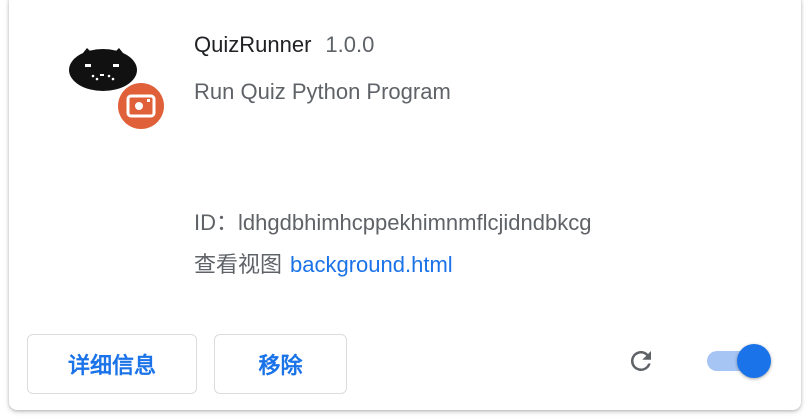  Describe the element at coordinates (112, 364) in the screenshot. I see `details-button: 详细信息` at that location.